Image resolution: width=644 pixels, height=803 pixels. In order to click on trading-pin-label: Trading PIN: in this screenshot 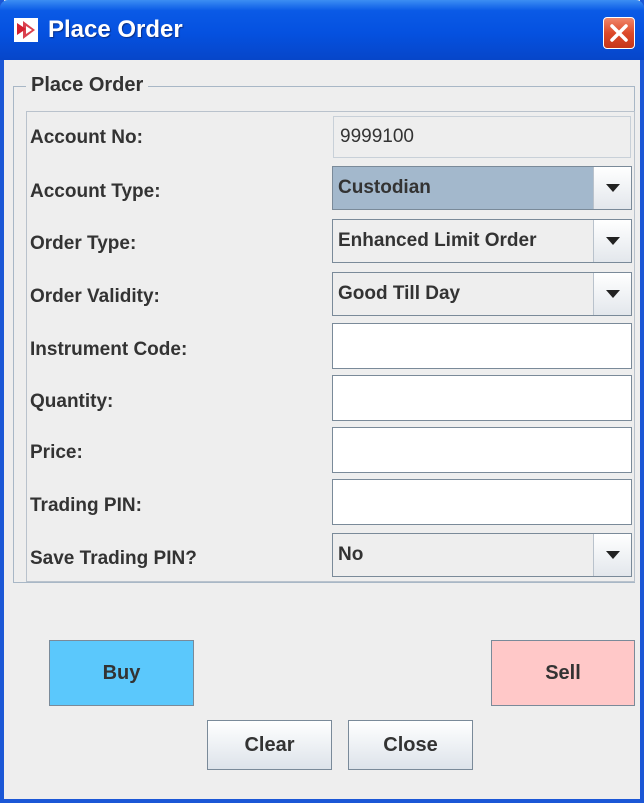, I will do `click(86, 505)`.